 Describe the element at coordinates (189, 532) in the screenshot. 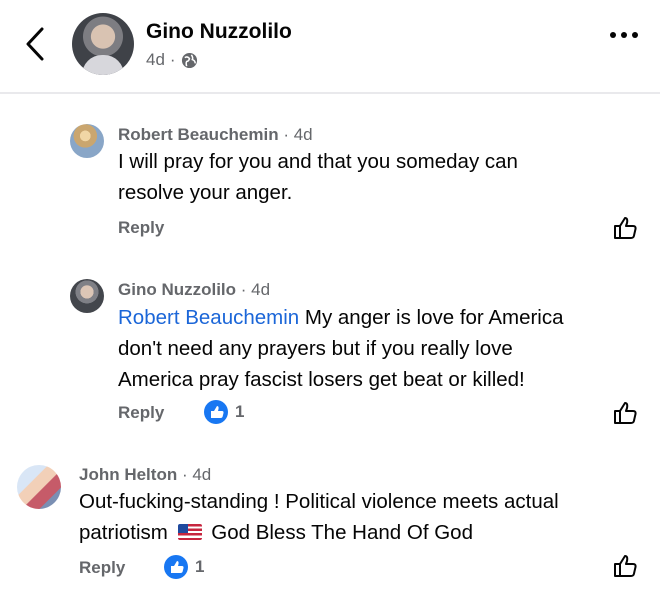

I see `us-flag-emoji` at that location.